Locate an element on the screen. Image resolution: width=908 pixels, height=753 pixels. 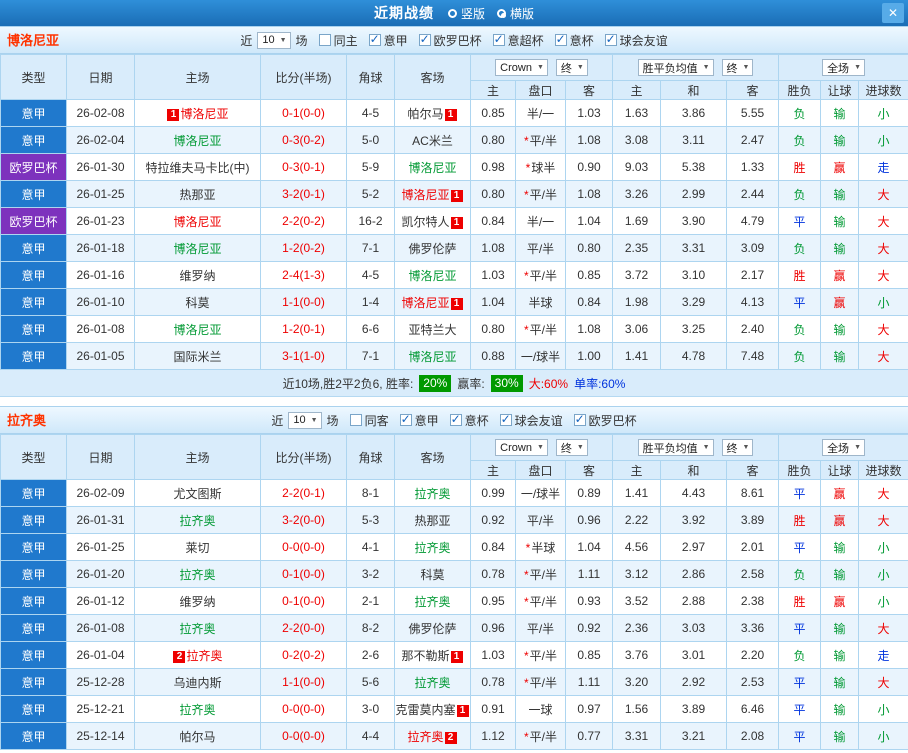
chevron-down-icon: ▼ is located at coordinates (746, 67).